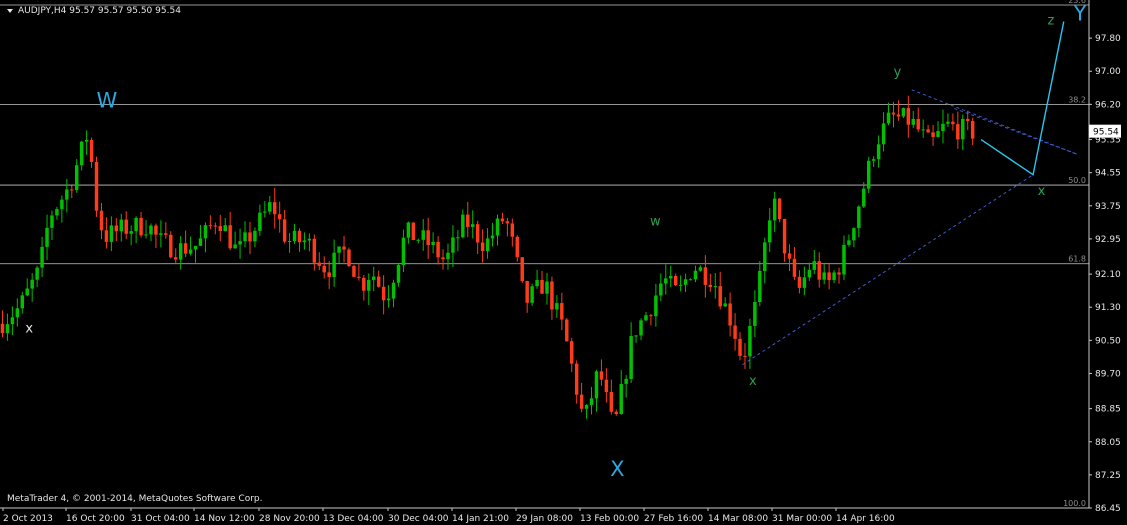 The width and height of the screenshot is (1127, 525). What do you see at coordinates (353, 519) in the screenshot?
I see `x-tick-label: 13 Dec 04:00` at bounding box center [353, 519].